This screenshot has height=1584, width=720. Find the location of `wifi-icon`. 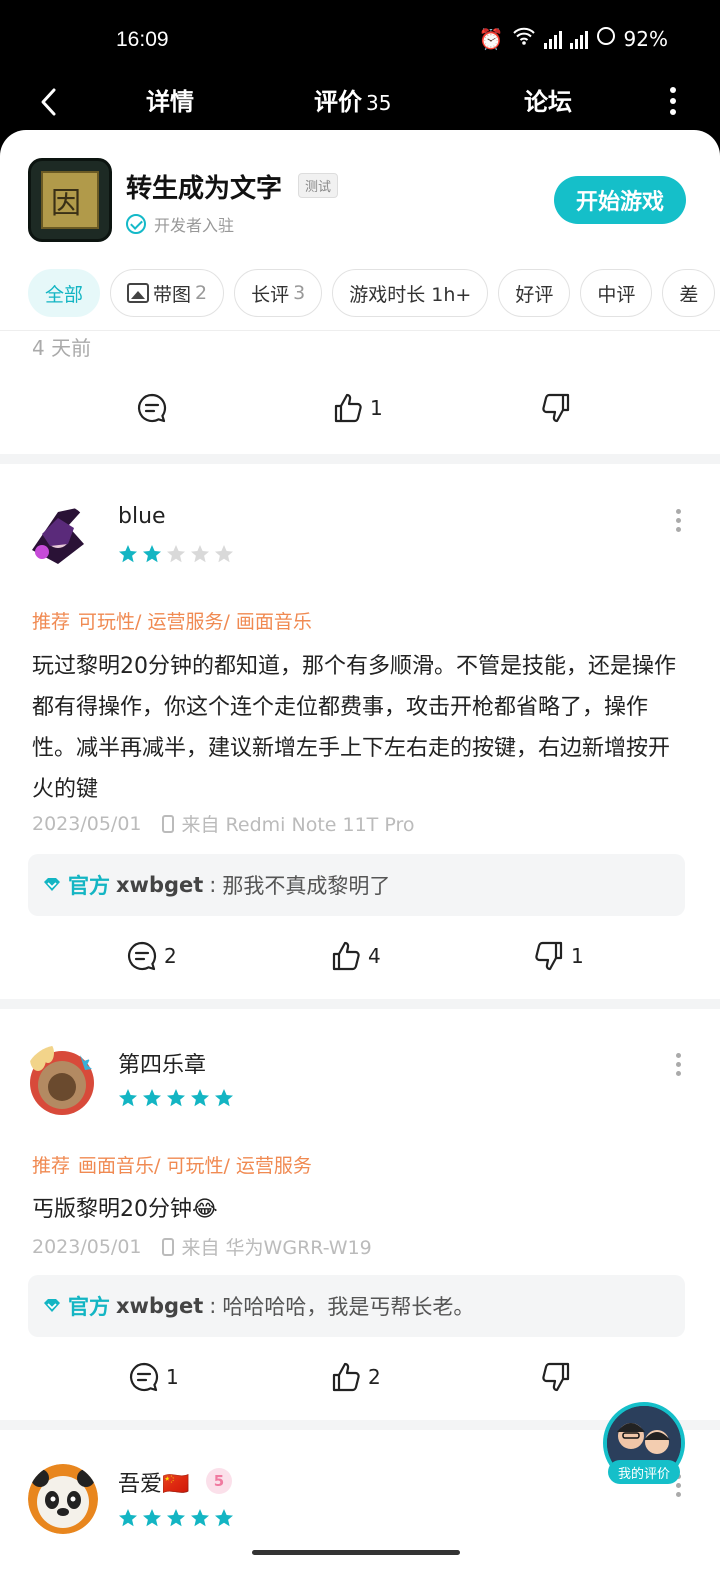

wifi-icon is located at coordinates (524, 38).